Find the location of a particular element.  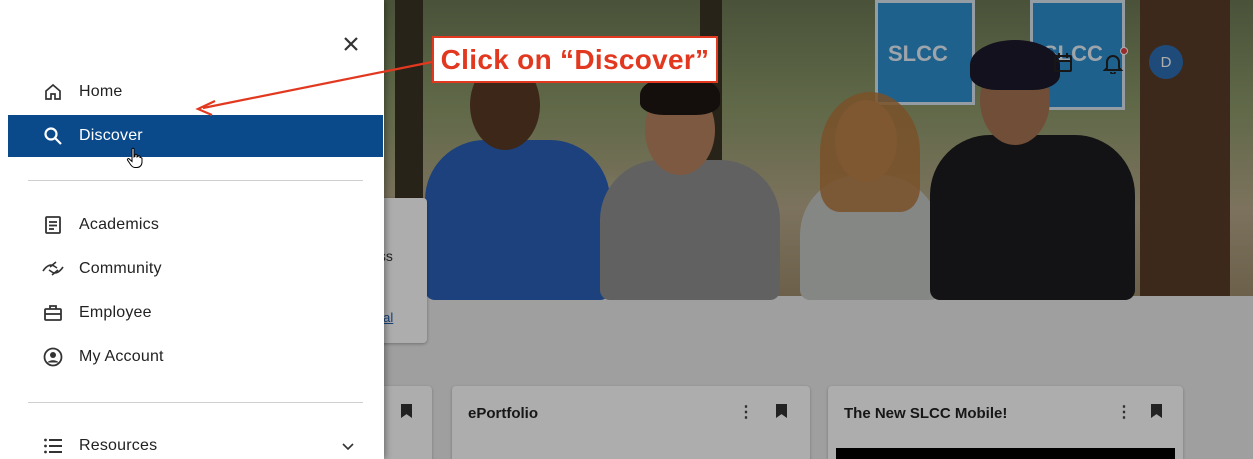

nav-item-resources: Resources is located at coordinates (195, 442).